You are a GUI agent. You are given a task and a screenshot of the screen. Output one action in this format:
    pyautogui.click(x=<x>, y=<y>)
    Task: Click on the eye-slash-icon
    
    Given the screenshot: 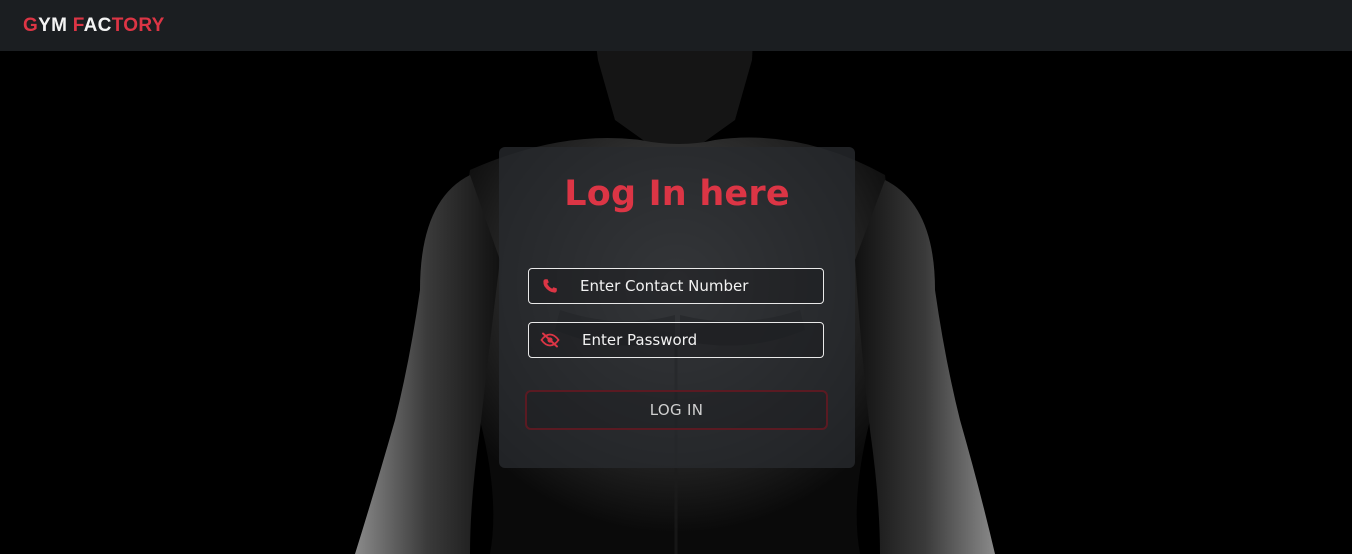 What is the action you would take?
    pyautogui.click(x=550, y=340)
    